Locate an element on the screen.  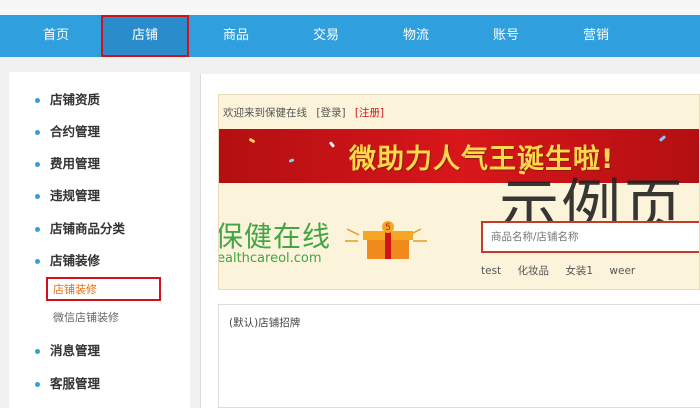
sidebar-item-violations: 违规管理 is located at coordinates (99, 196).